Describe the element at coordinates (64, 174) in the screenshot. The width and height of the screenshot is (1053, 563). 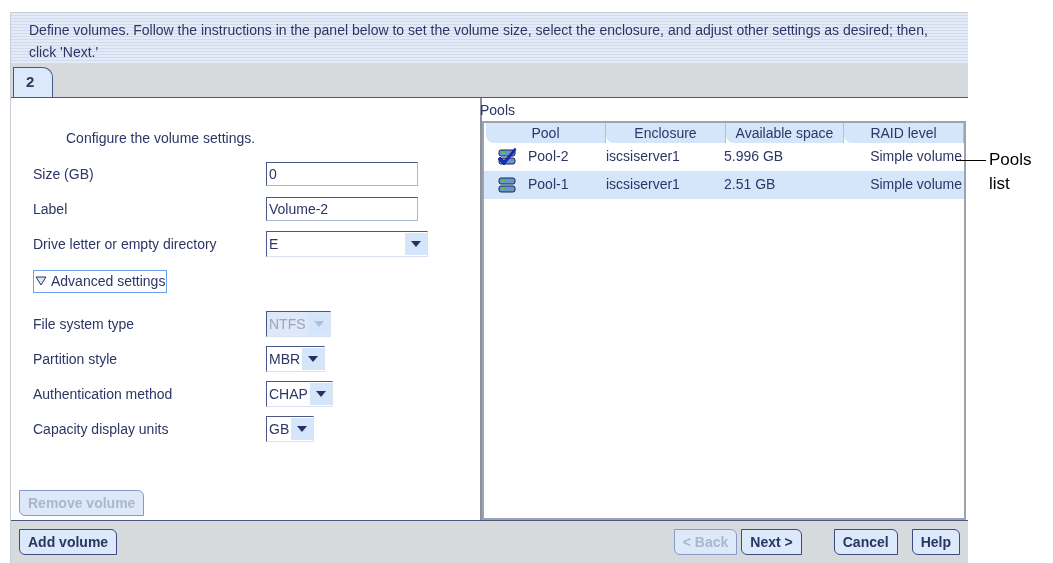
I see `field-label: Size (GB)` at that location.